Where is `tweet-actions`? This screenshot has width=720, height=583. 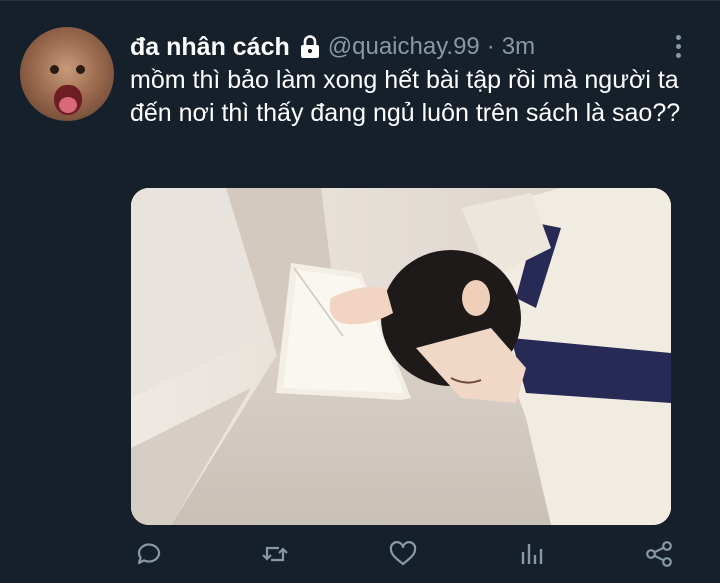
tweet-actions is located at coordinates (411, 556).